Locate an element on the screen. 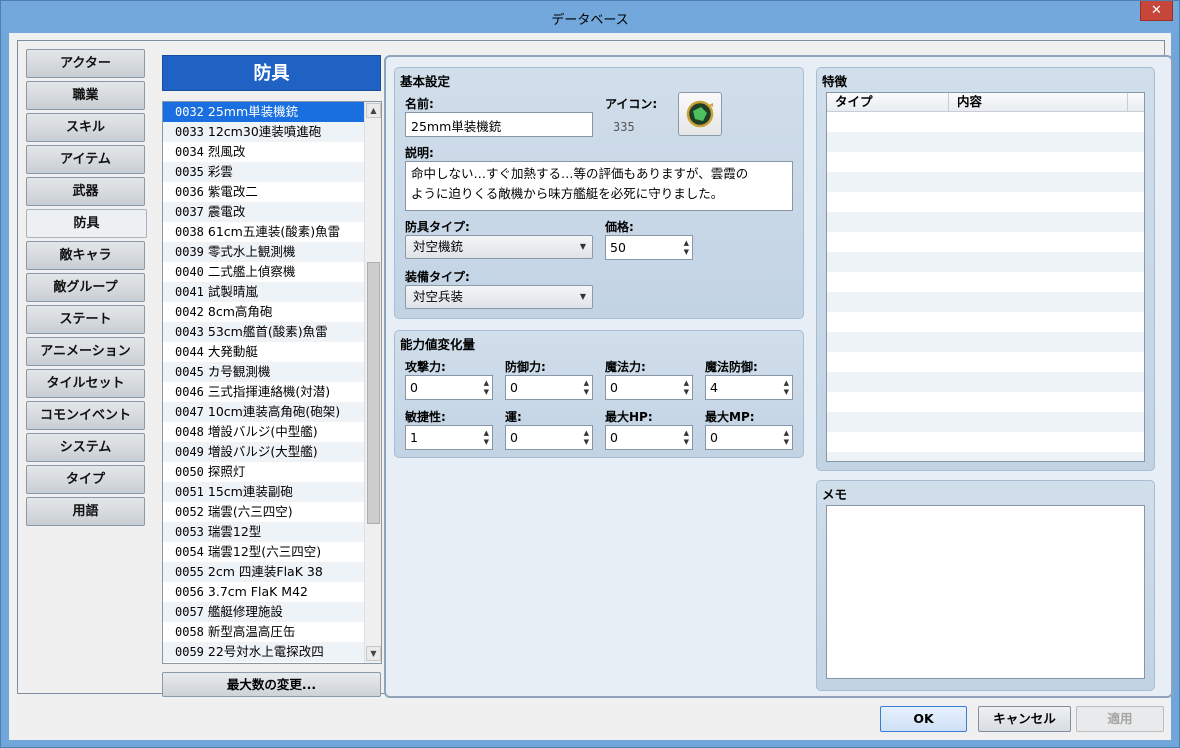 Image resolution: width=1180 pixels, height=748 pixels. list-scrollbar: ▲ ▼ is located at coordinates (372, 382).